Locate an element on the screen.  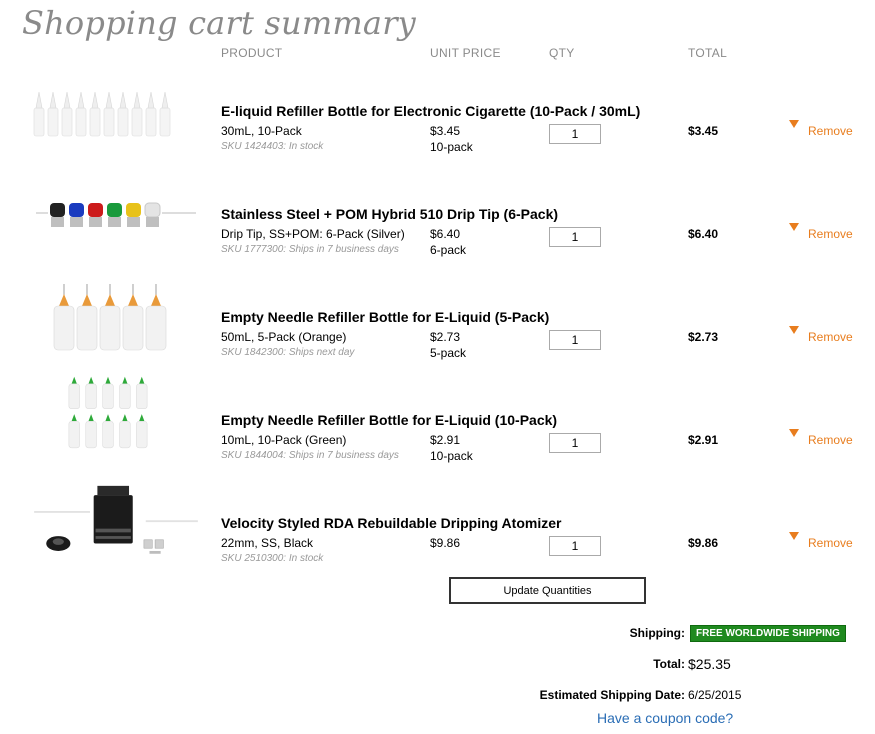
product-sku-status: SKU 1844004: Ships in 7 business days is located at coordinates (310, 455).